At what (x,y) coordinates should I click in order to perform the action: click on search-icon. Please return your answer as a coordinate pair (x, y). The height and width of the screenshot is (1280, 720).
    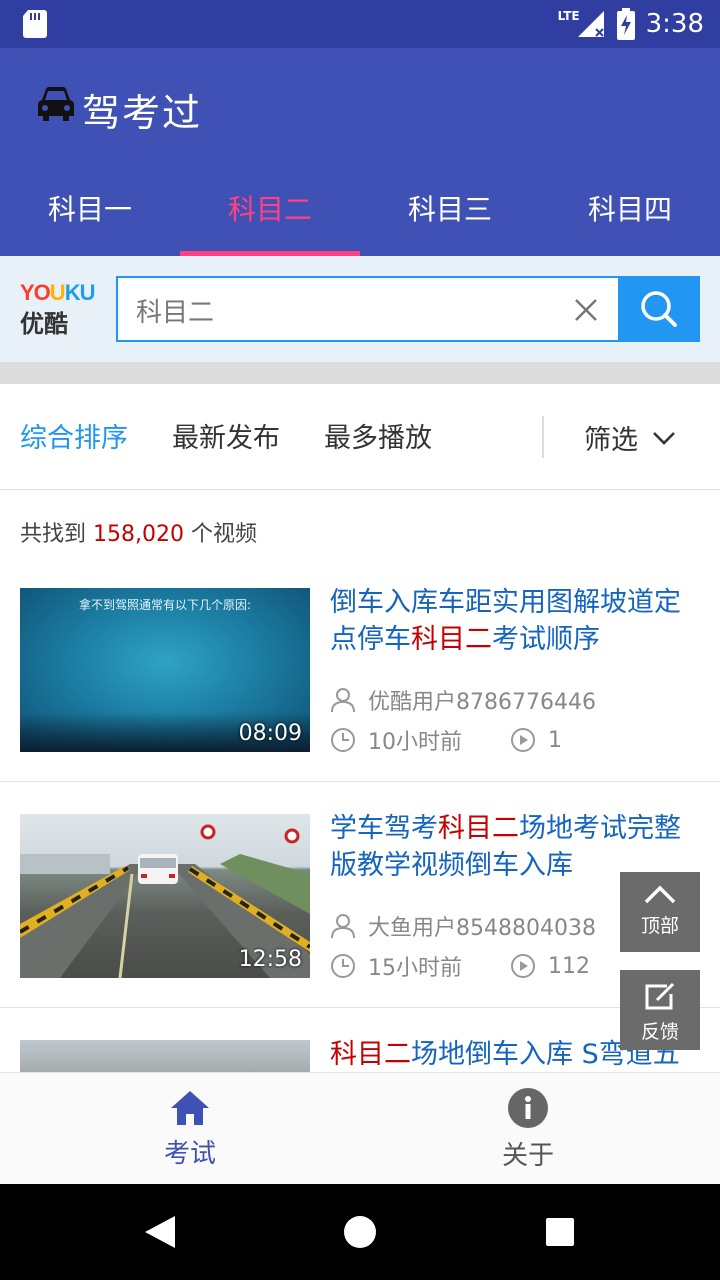
    Looking at the image, I should click on (659, 309).